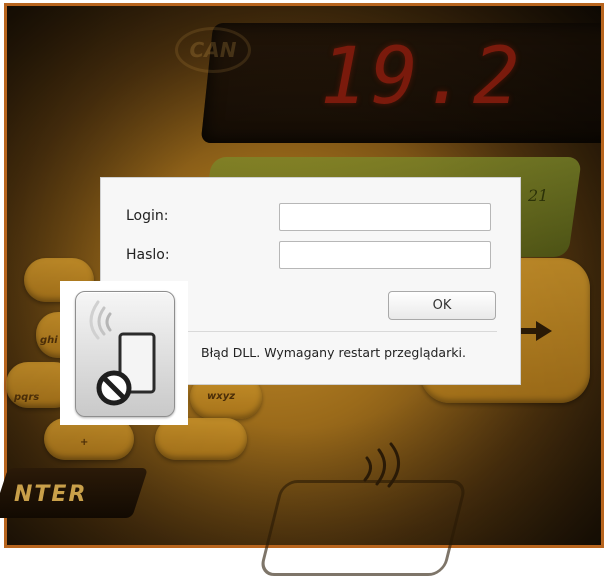 This screenshot has width=609, height=576. I want to click on card-slot, so click(363, 528).